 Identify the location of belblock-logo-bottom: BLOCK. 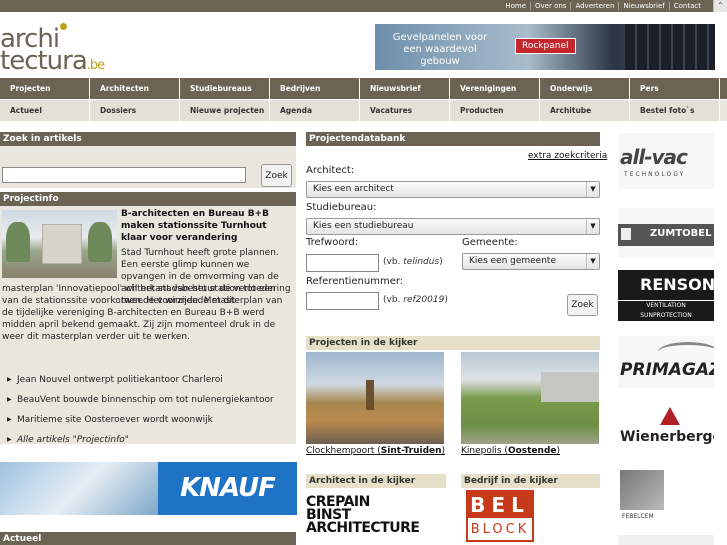
(500, 529).